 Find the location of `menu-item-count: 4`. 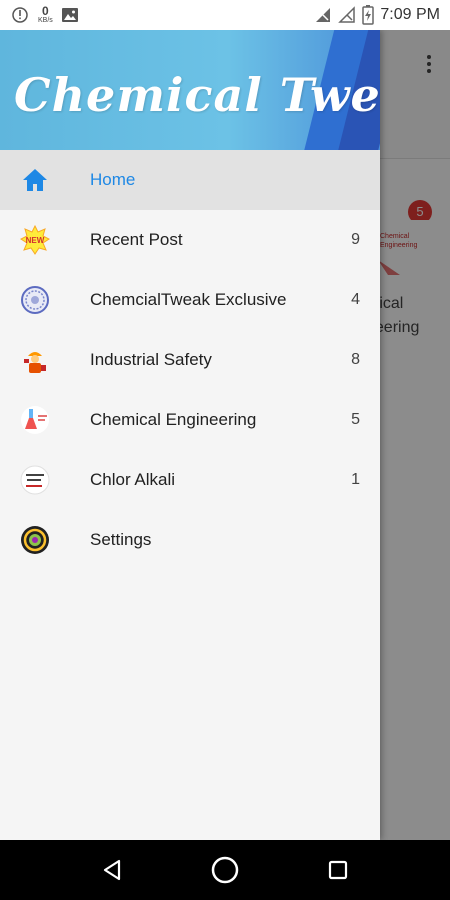

menu-item-count: 4 is located at coordinates (355, 299).